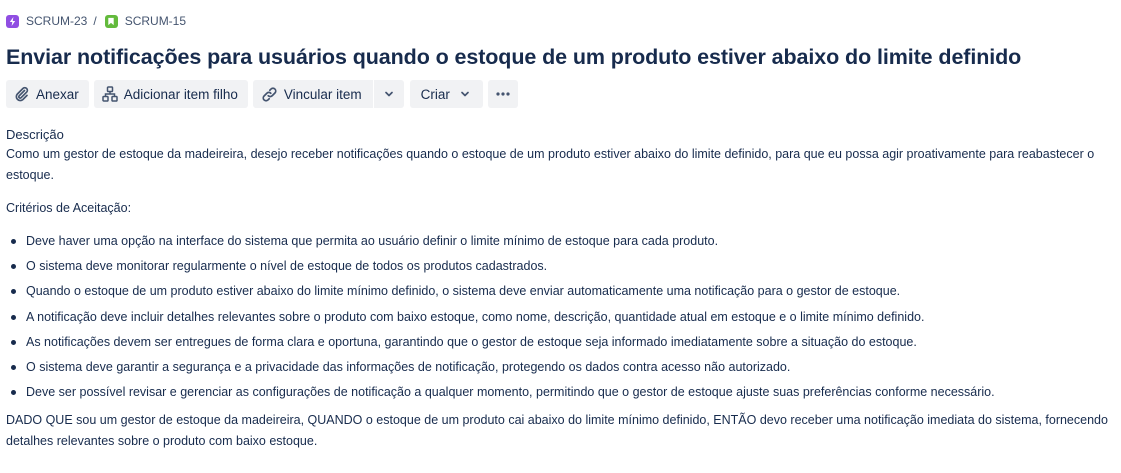 This screenshot has height=473, width=1121. Describe the element at coordinates (269, 94) in the screenshot. I see `link-icon` at that location.